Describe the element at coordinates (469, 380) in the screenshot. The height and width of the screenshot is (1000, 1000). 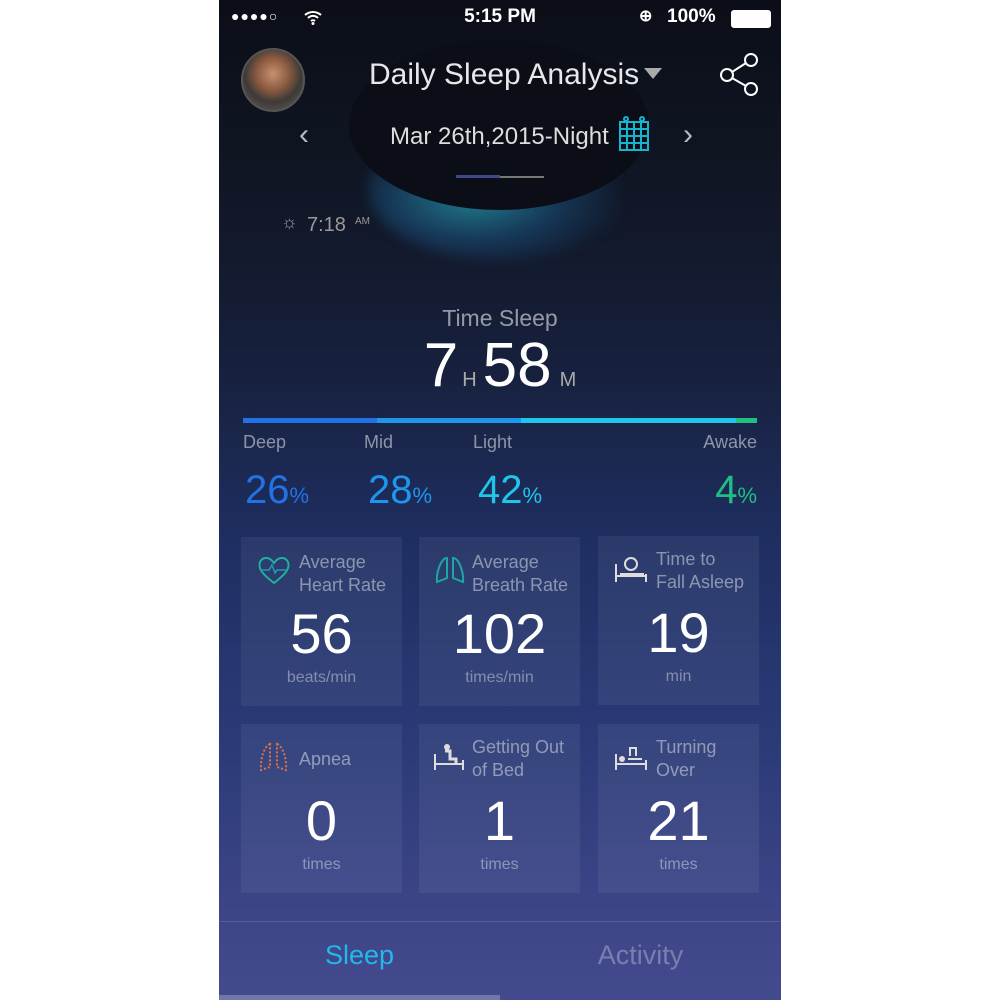
I see `hours-unit: H` at that location.